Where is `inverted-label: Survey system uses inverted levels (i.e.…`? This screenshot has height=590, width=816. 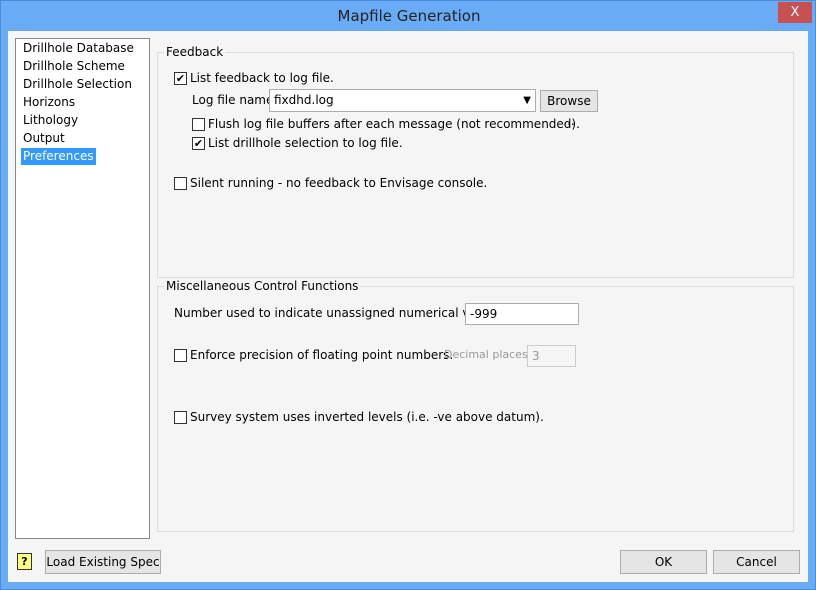 inverted-label: Survey system uses inverted levels (i.e.… is located at coordinates (367, 417).